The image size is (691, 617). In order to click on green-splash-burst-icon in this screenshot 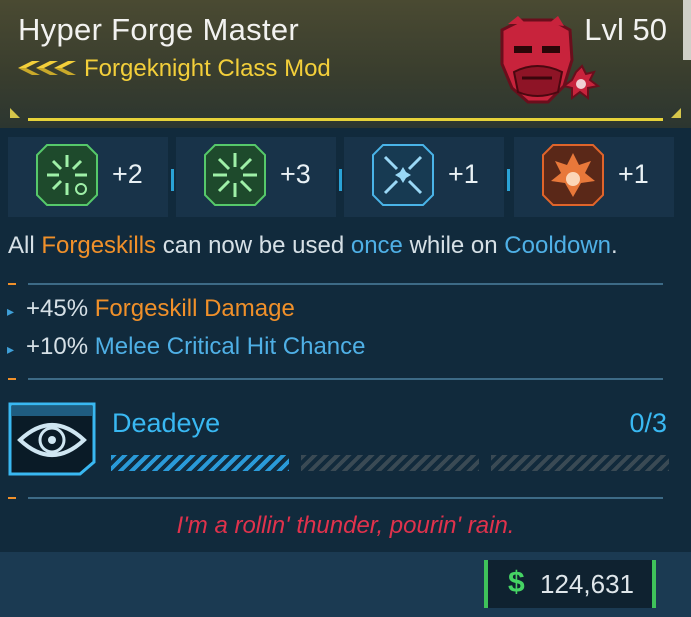, I will do `click(235, 175)`.